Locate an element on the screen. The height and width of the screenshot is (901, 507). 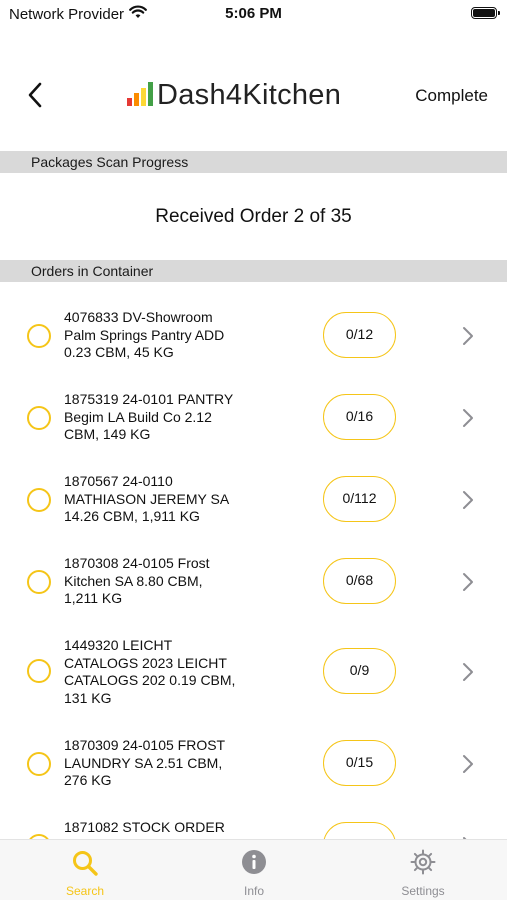
package-count-badge: 0/112 is located at coordinates (359, 499).